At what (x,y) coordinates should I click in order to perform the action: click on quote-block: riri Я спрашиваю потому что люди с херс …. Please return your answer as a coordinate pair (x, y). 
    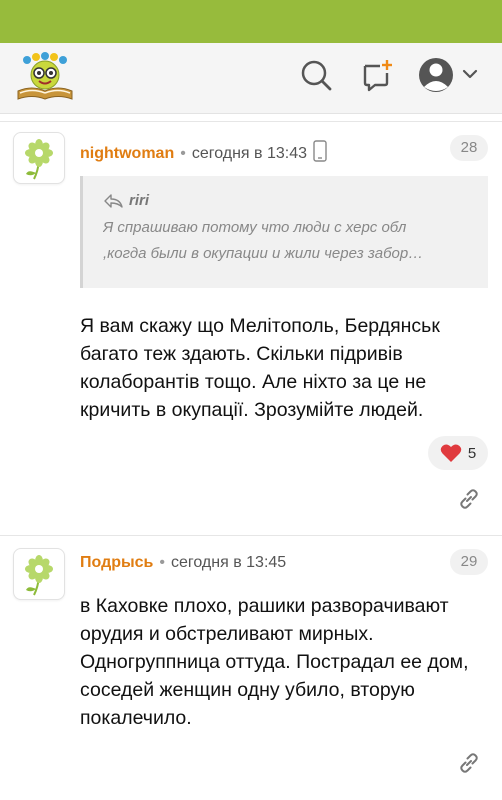
    Looking at the image, I should click on (284, 232).